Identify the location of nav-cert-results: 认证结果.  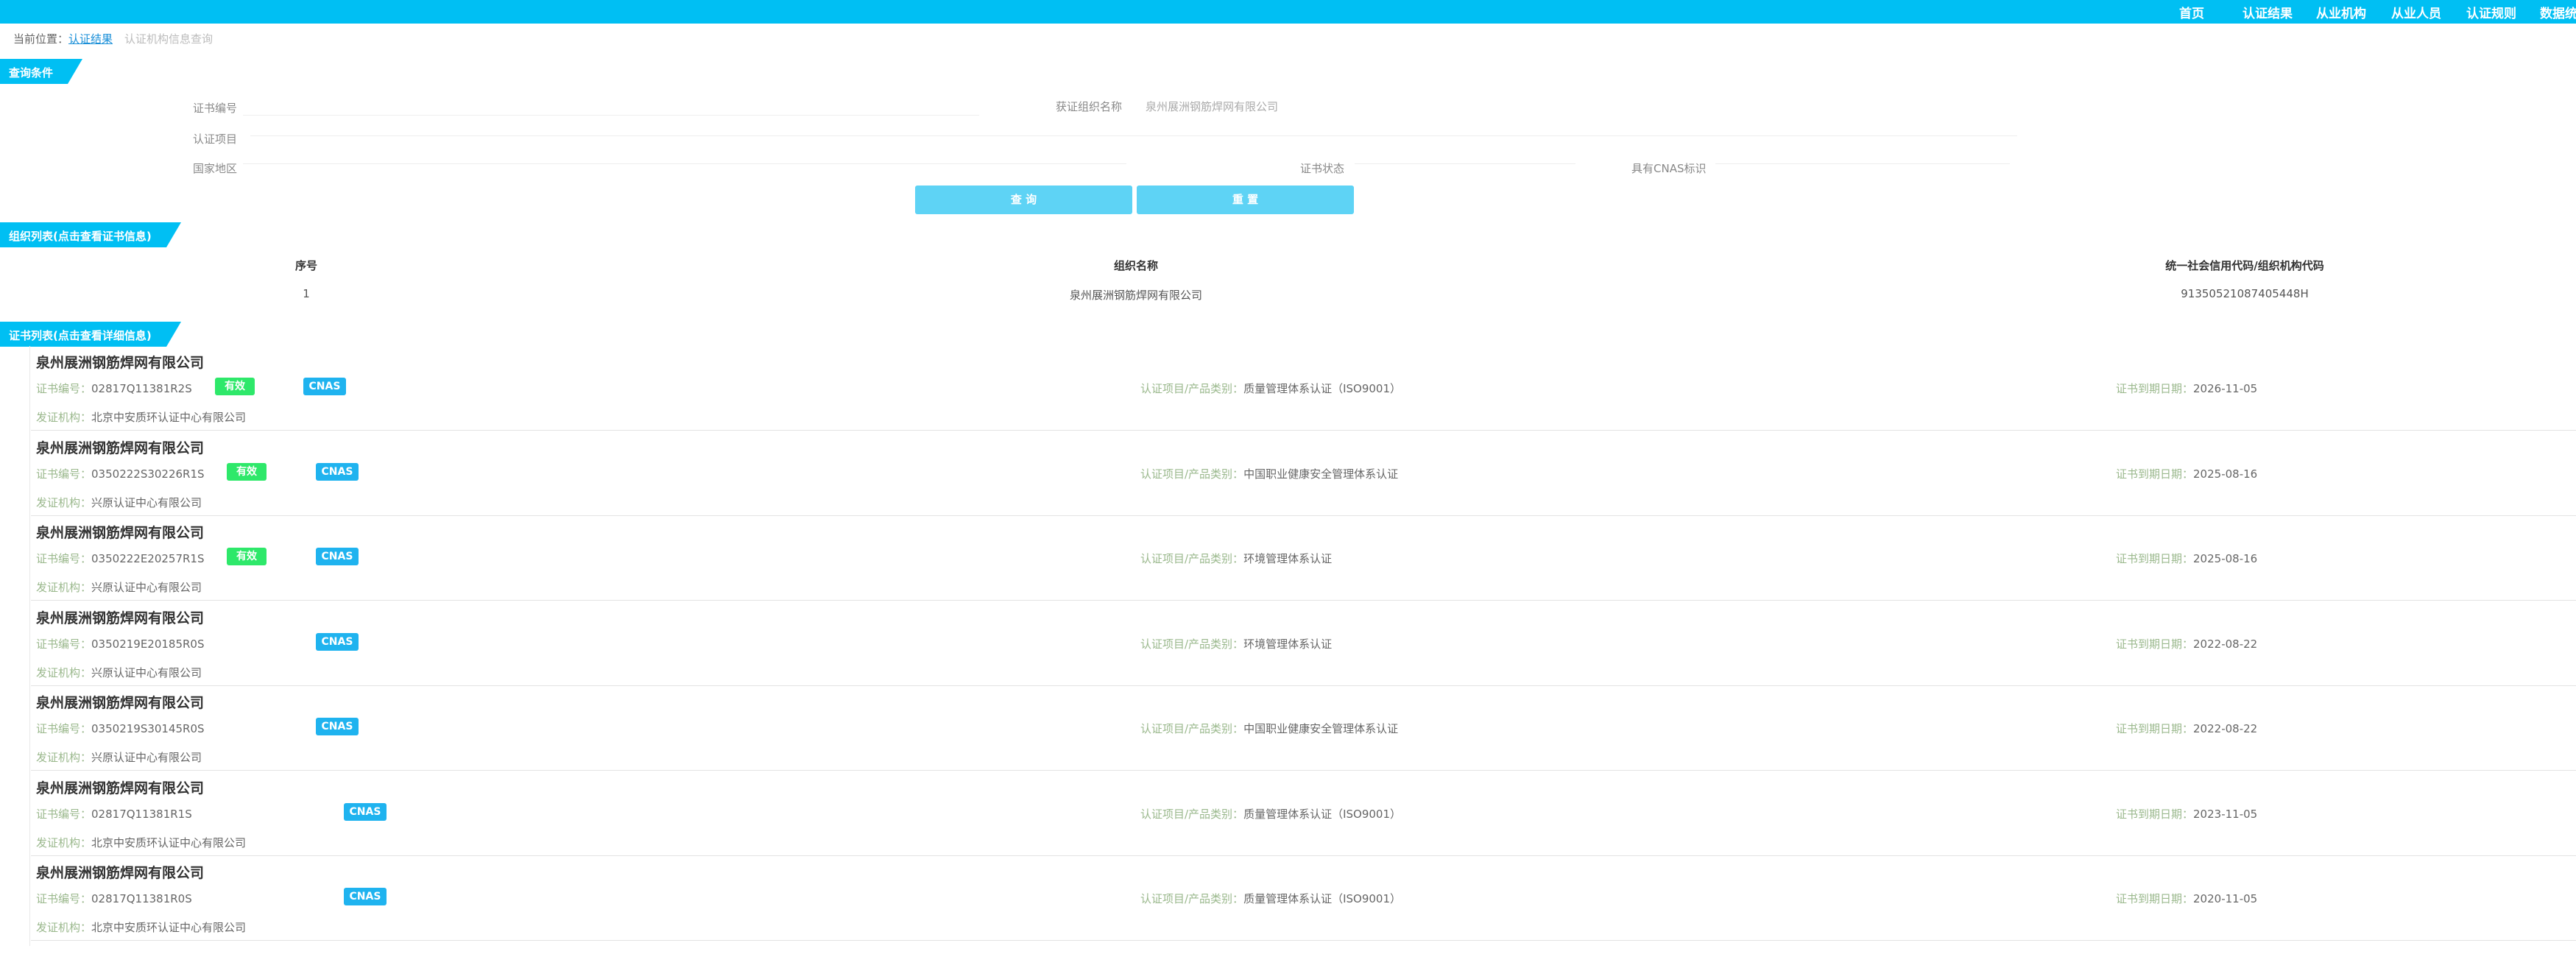
(2267, 12).